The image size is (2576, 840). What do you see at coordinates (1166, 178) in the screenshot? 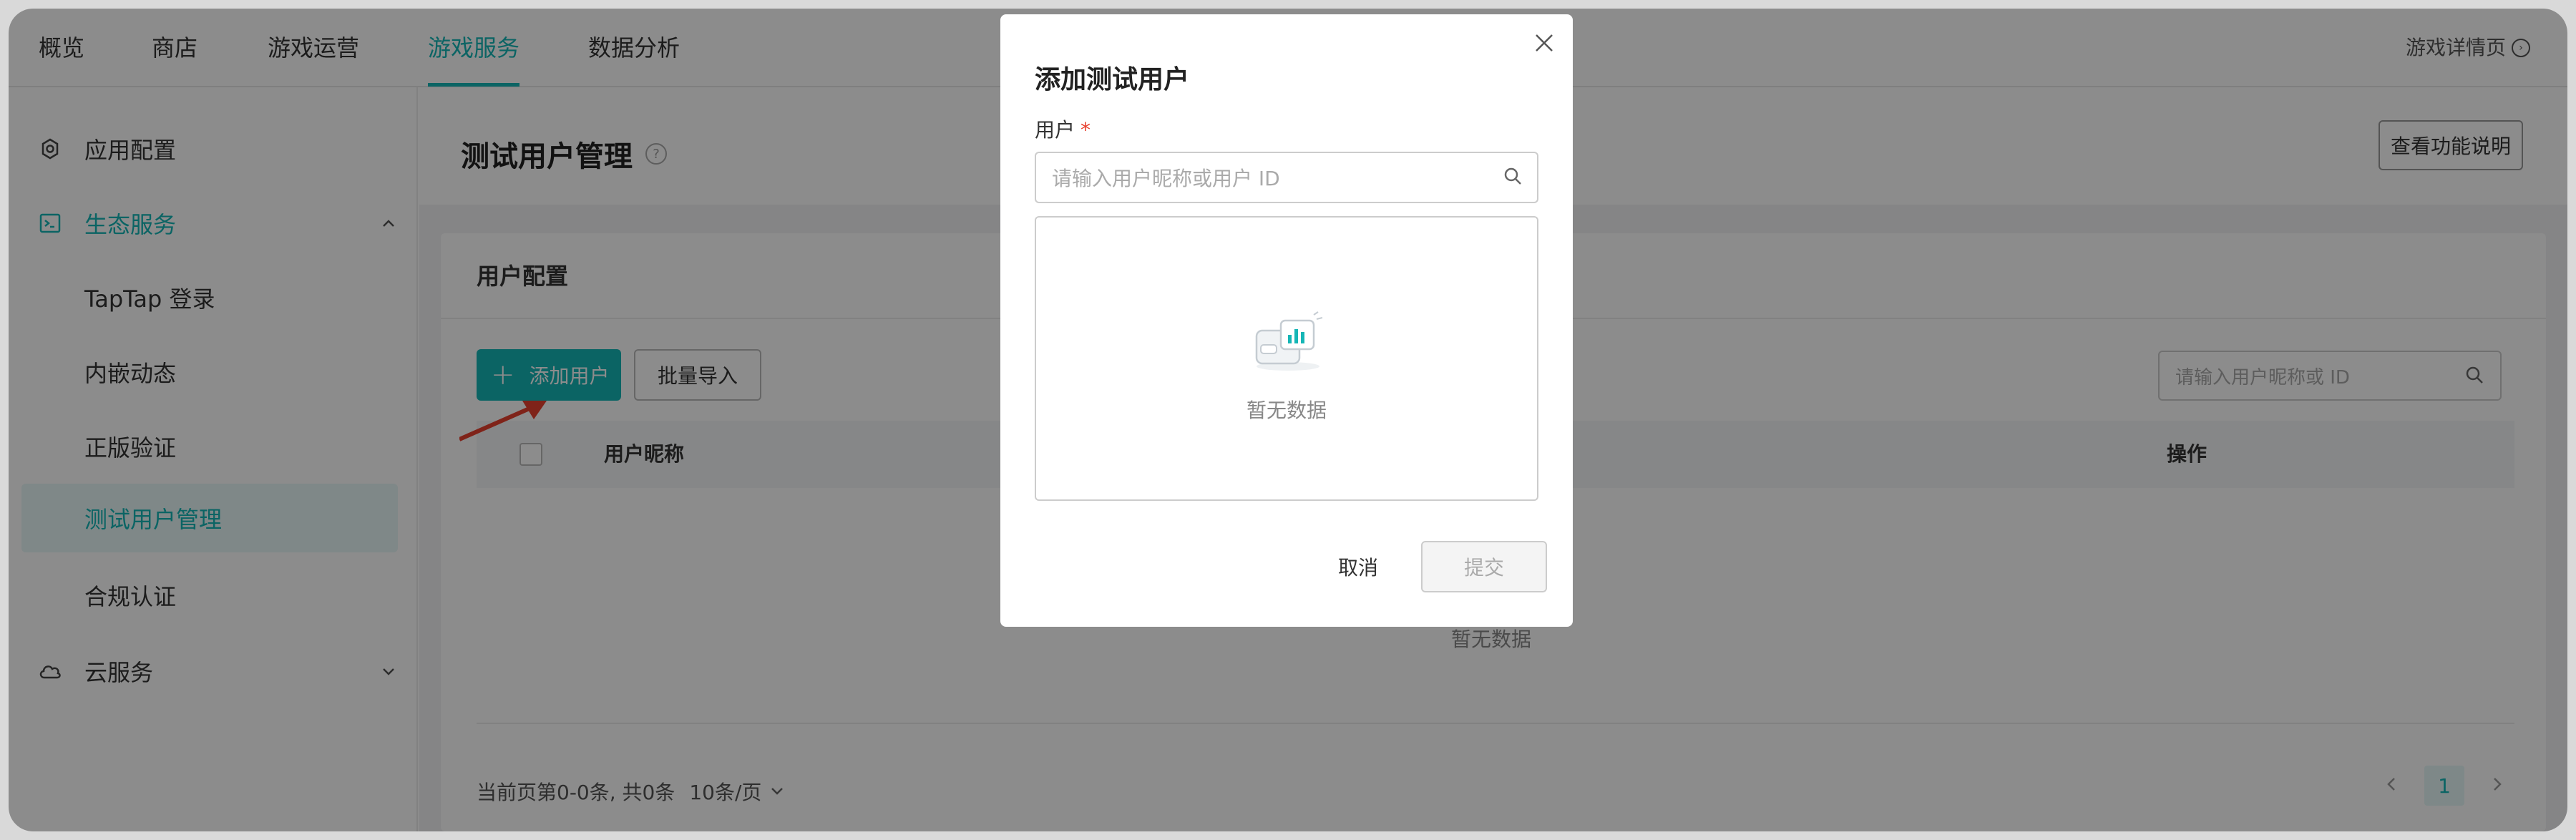
I see `user-search-placeholder: 请输入用户昵称或用户 ID` at bounding box center [1166, 178].